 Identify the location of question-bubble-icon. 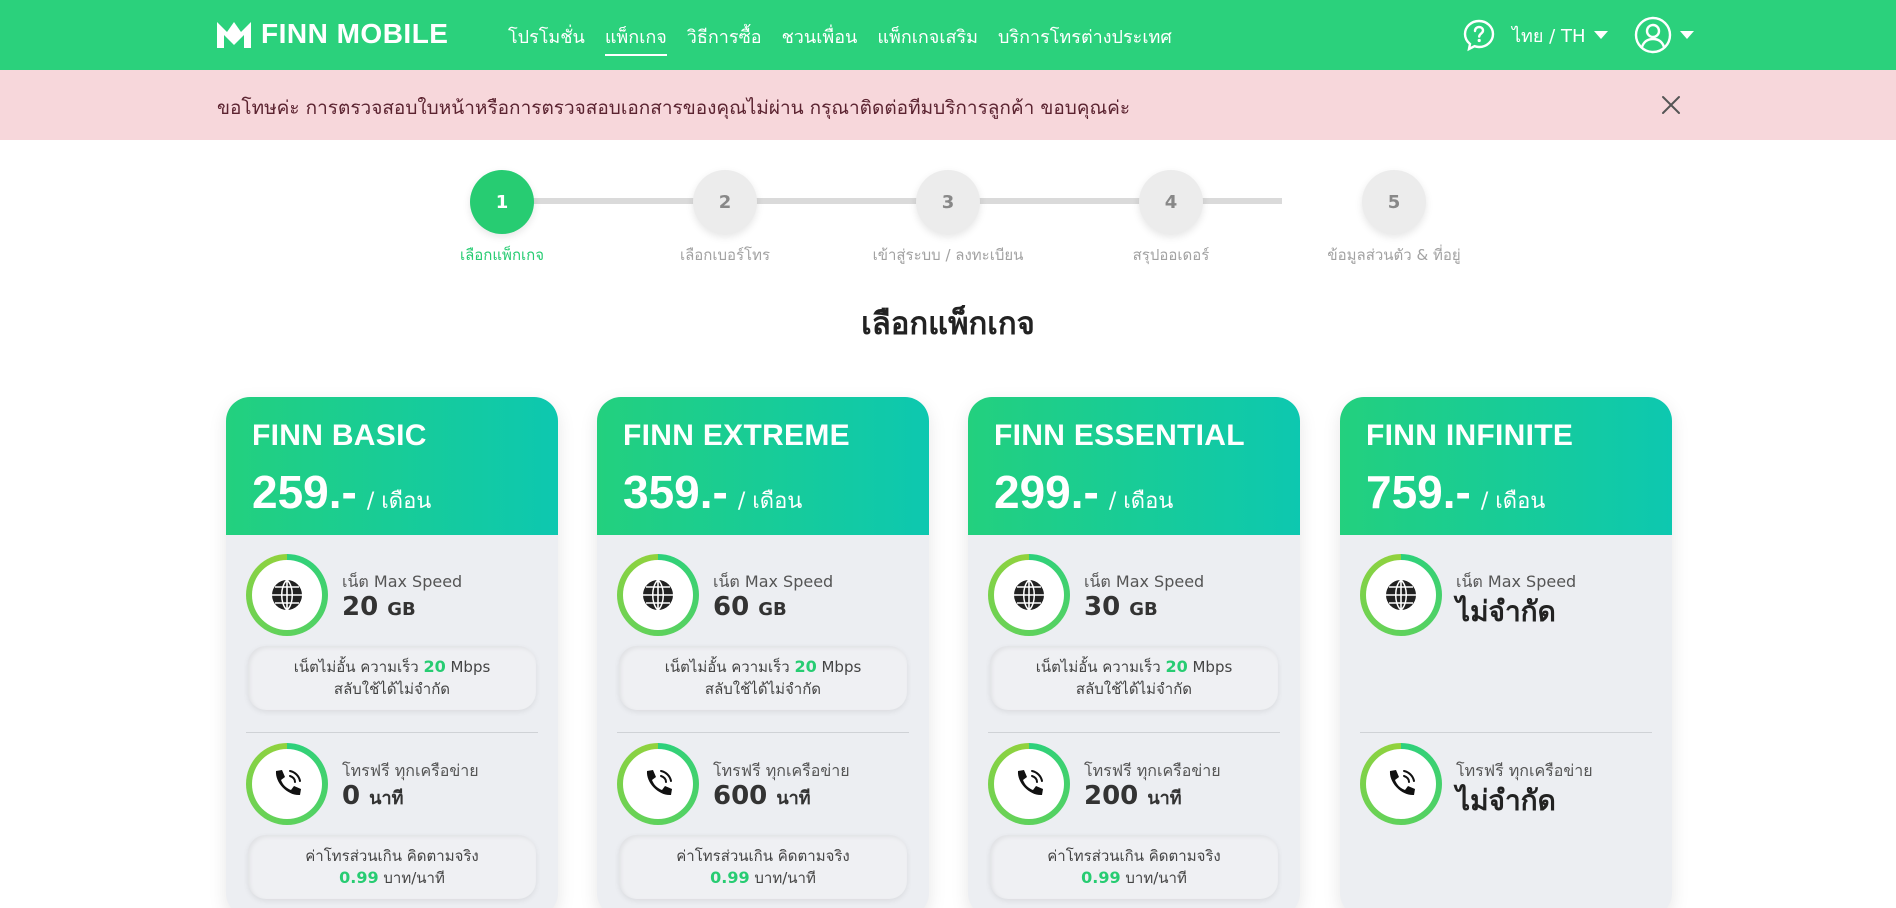
(1479, 35).